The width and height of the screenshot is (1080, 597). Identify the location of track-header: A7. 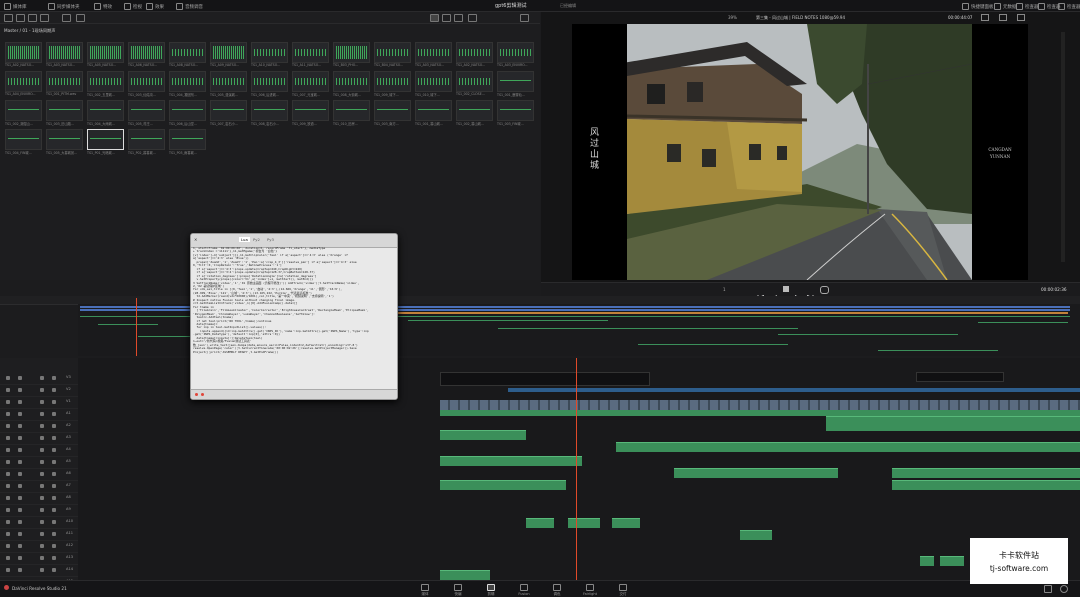
(39, 486).